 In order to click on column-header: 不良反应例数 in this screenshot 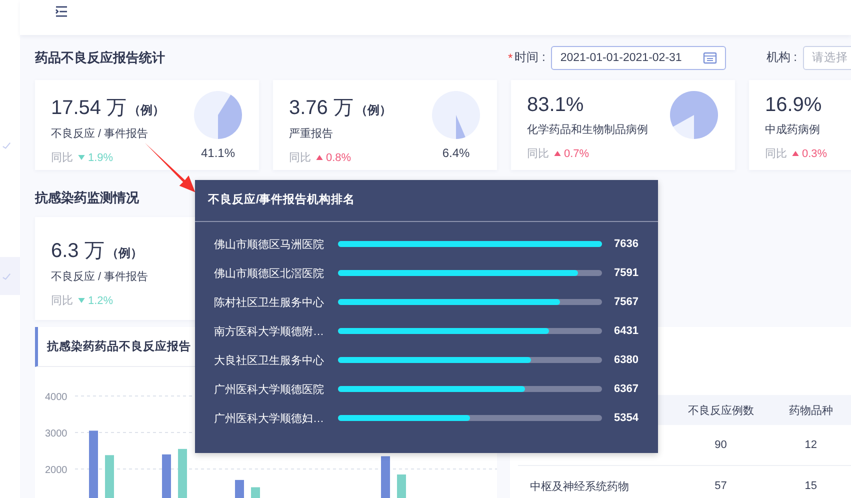, I will do `click(720, 411)`.